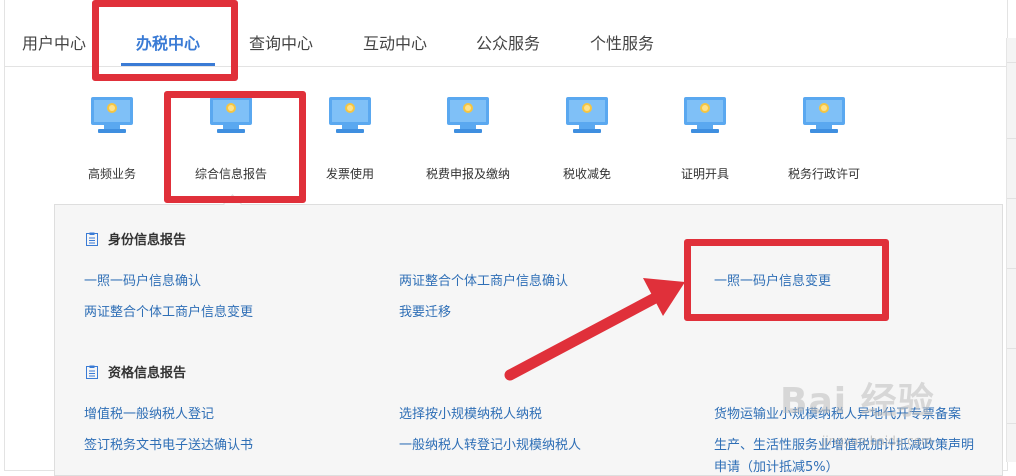 The height and width of the screenshot is (476, 1016). What do you see at coordinates (168, 310) in the screenshot?
I see `link-two-cert-individual-change: 两证整合个体工商户信息变更` at bounding box center [168, 310].